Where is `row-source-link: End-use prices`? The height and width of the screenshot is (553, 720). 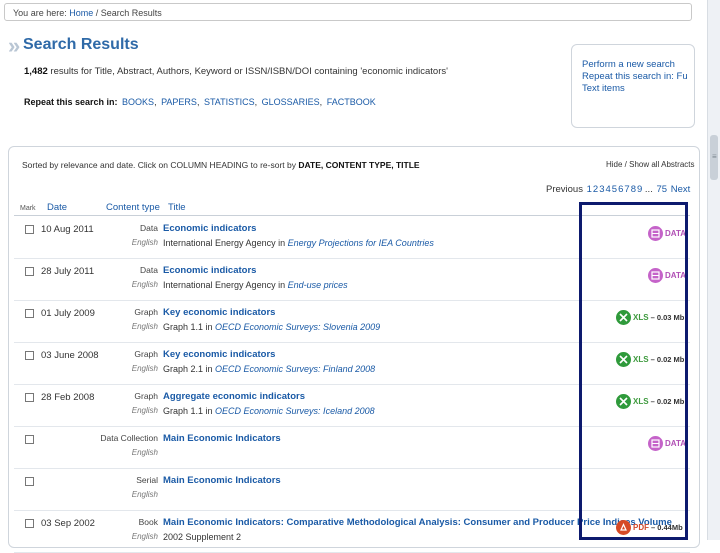 row-source-link: End-use prices is located at coordinates (318, 285).